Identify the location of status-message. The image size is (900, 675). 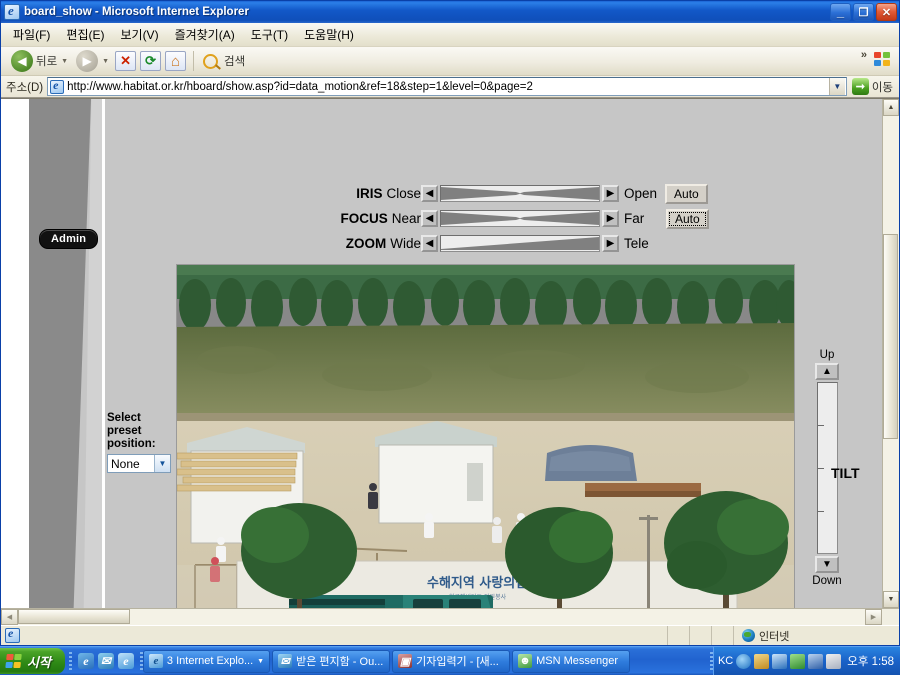
(346, 635).